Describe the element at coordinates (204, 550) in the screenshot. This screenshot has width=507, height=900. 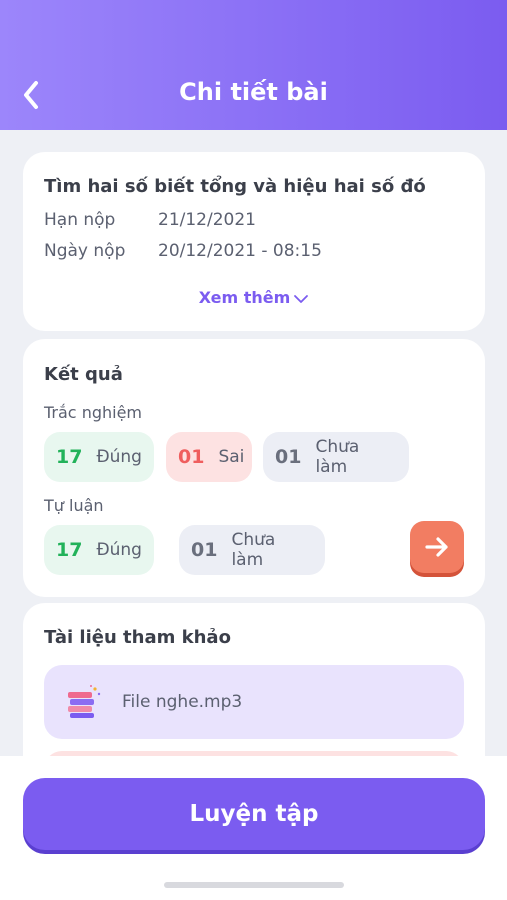
I see `essay-undone-count: 01` at that location.